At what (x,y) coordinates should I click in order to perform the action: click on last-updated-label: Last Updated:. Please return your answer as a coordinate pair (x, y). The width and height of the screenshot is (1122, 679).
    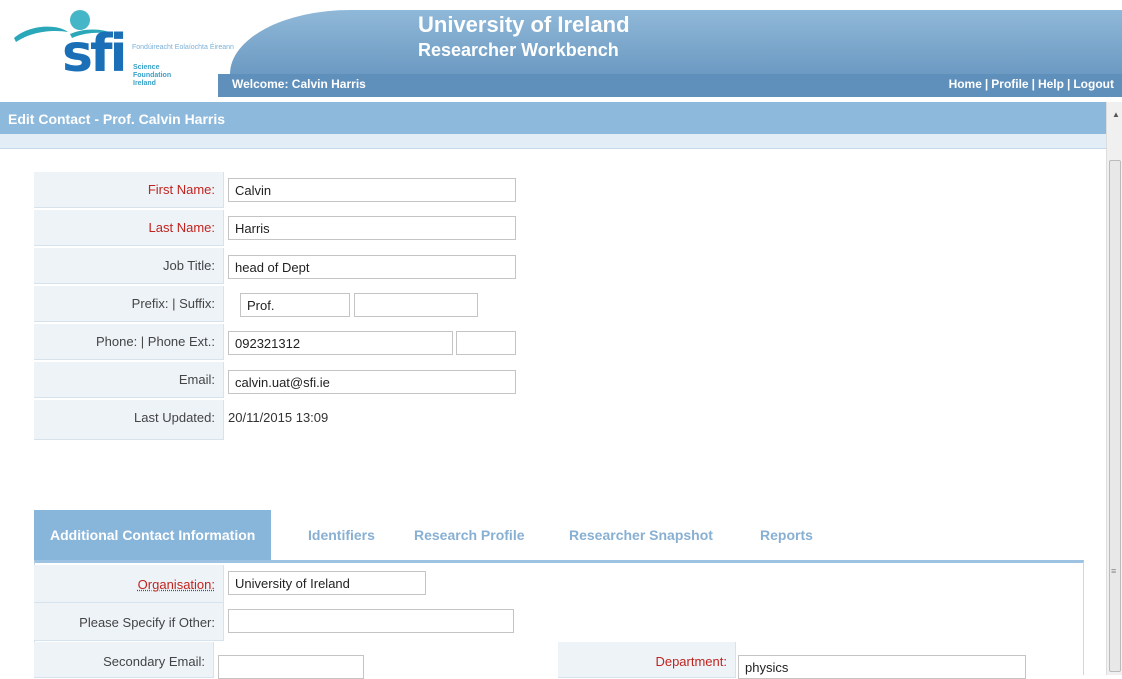
    Looking at the image, I should click on (174, 417).